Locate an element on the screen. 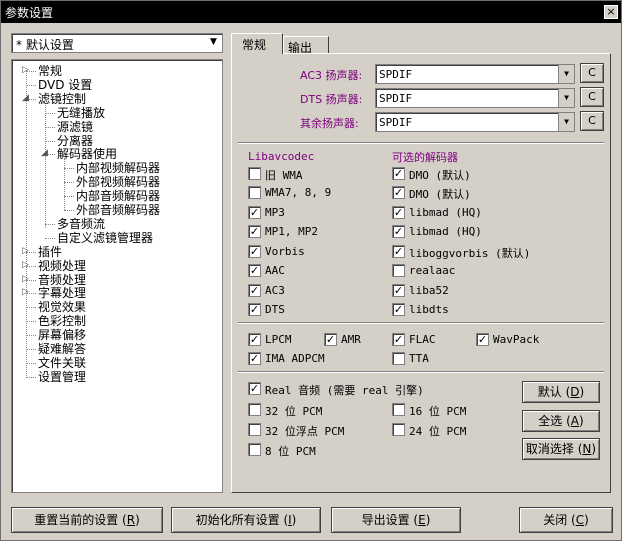  tab-output: 输出 is located at coordinates (306, 45).